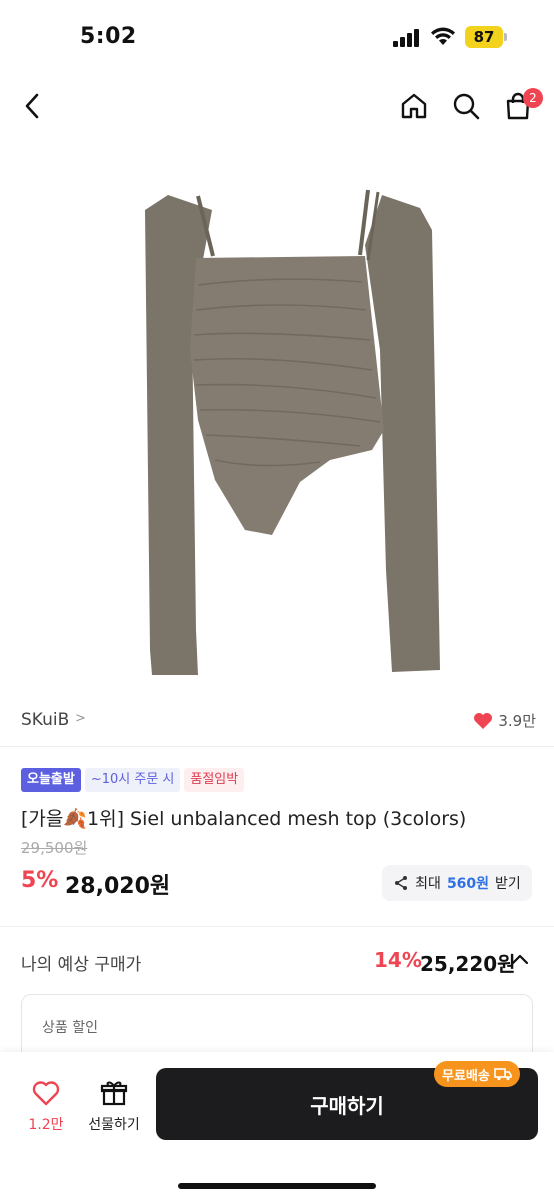  I want to click on free-shipping-badge: 무료배송, so click(477, 1074).